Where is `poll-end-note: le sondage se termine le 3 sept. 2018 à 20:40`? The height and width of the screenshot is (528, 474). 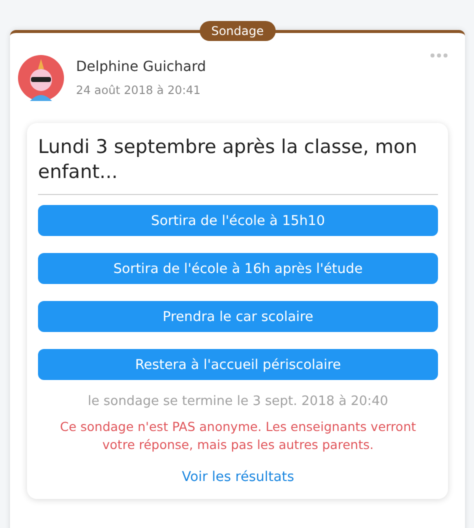 poll-end-note: le sondage se termine le 3 sept. 2018 à 20:40 is located at coordinates (238, 402).